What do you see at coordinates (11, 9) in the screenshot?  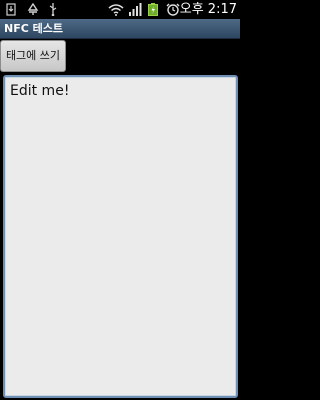 I see `download-icon` at bounding box center [11, 9].